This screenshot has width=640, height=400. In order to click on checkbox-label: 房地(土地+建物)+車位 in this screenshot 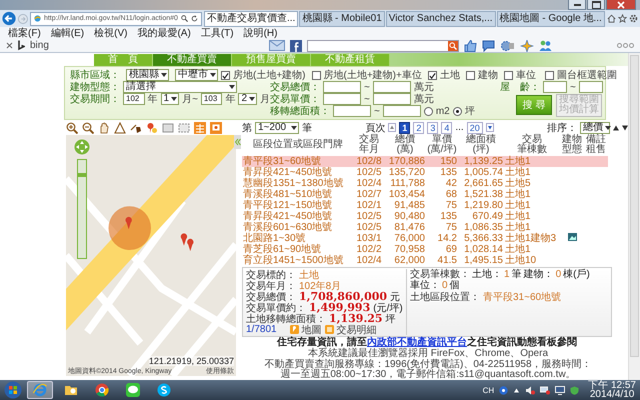, I will do `click(373, 75)`.